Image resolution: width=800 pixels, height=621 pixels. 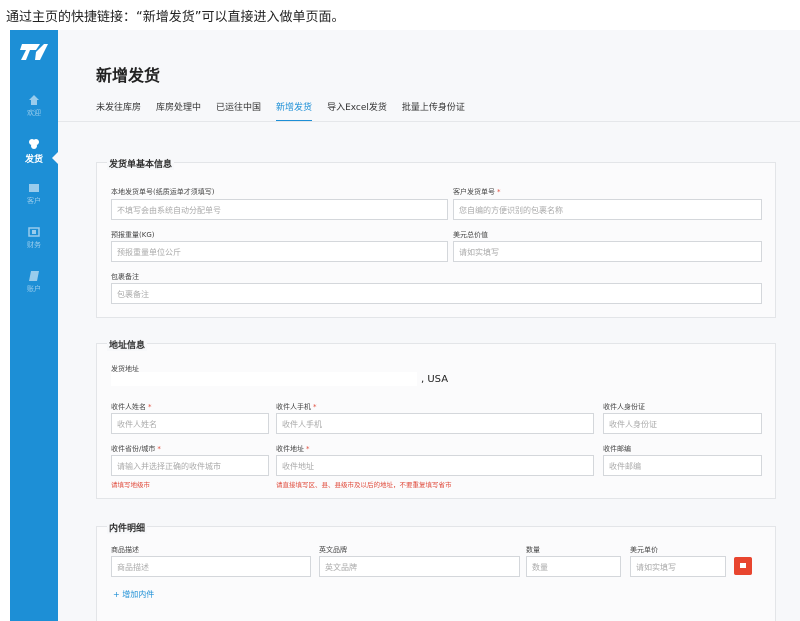 What do you see at coordinates (190, 423) in the screenshot?
I see `recipient-name-input: 收件人姓名` at bounding box center [190, 423].